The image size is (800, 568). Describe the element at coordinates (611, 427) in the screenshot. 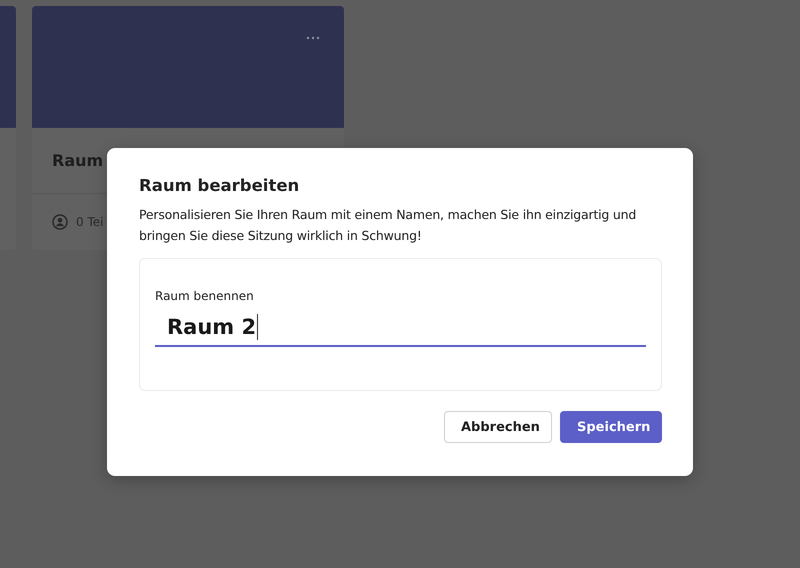

I see `save-button: Speichern` at that location.